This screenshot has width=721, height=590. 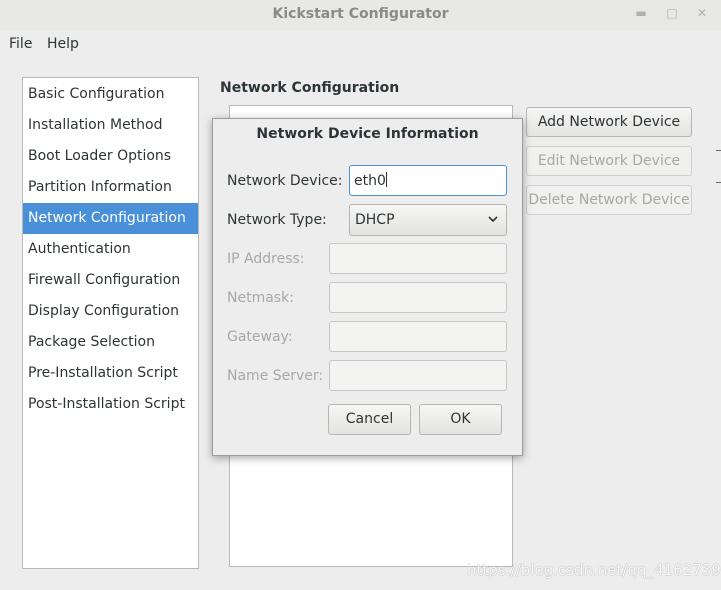 I want to click on netmask-field, so click(x=418, y=297).